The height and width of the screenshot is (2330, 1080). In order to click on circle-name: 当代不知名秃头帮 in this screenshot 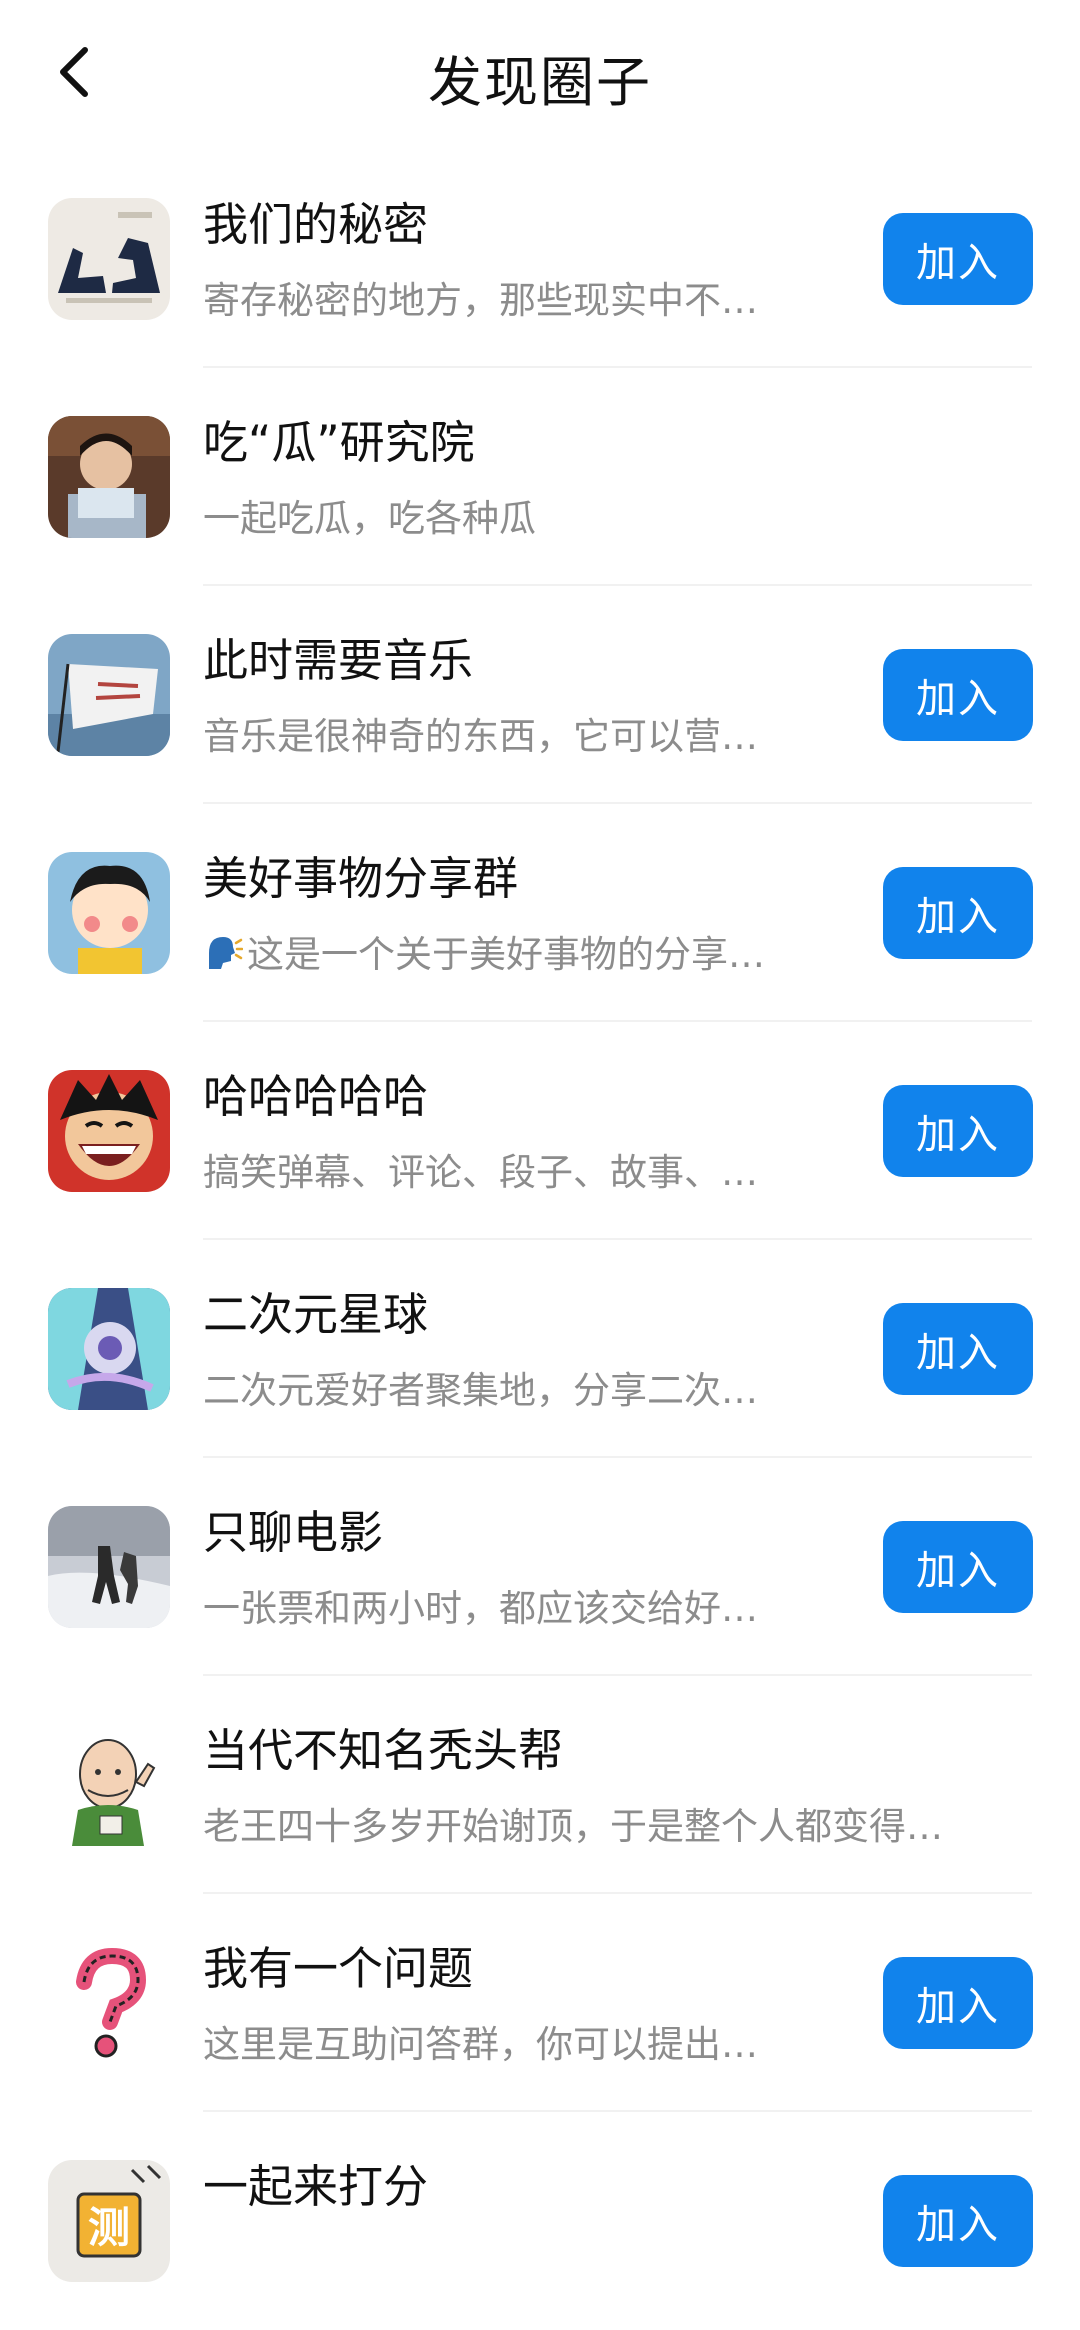, I will do `click(383, 1750)`.